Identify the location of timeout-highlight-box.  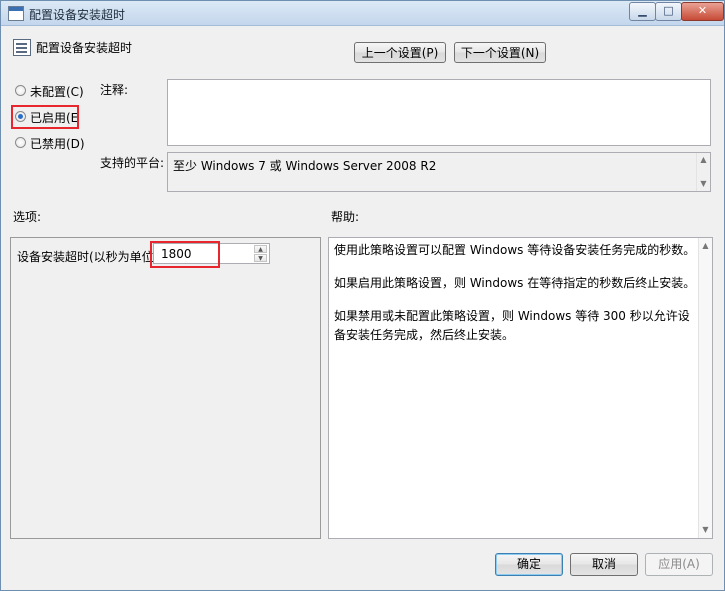
(185, 254).